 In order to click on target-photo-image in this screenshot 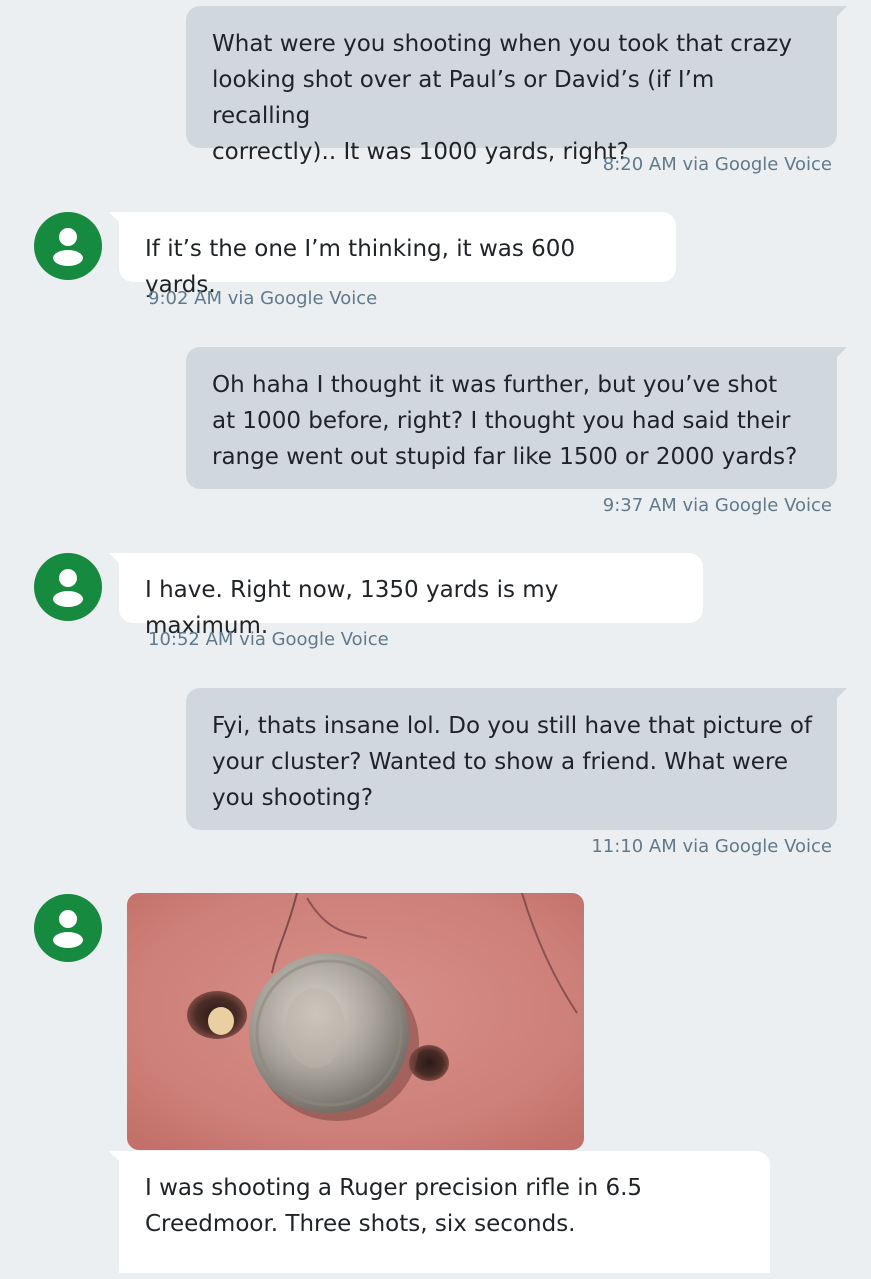, I will do `click(355, 1021)`.